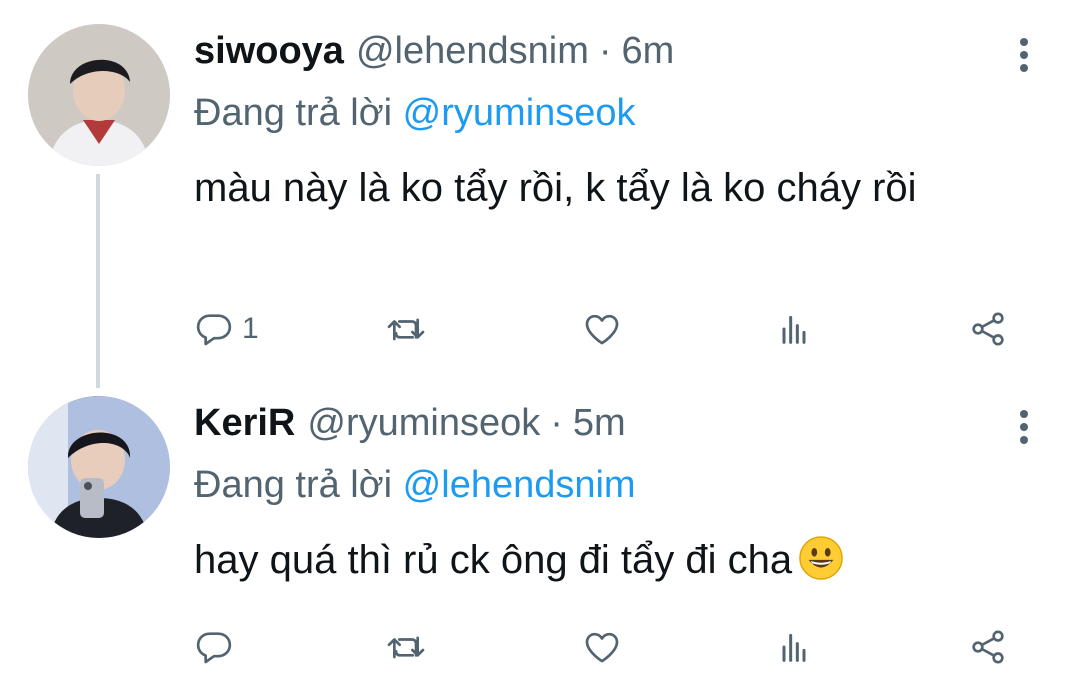  Describe the element at coordinates (98, 281) in the screenshot. I see `thread-line` at that location.